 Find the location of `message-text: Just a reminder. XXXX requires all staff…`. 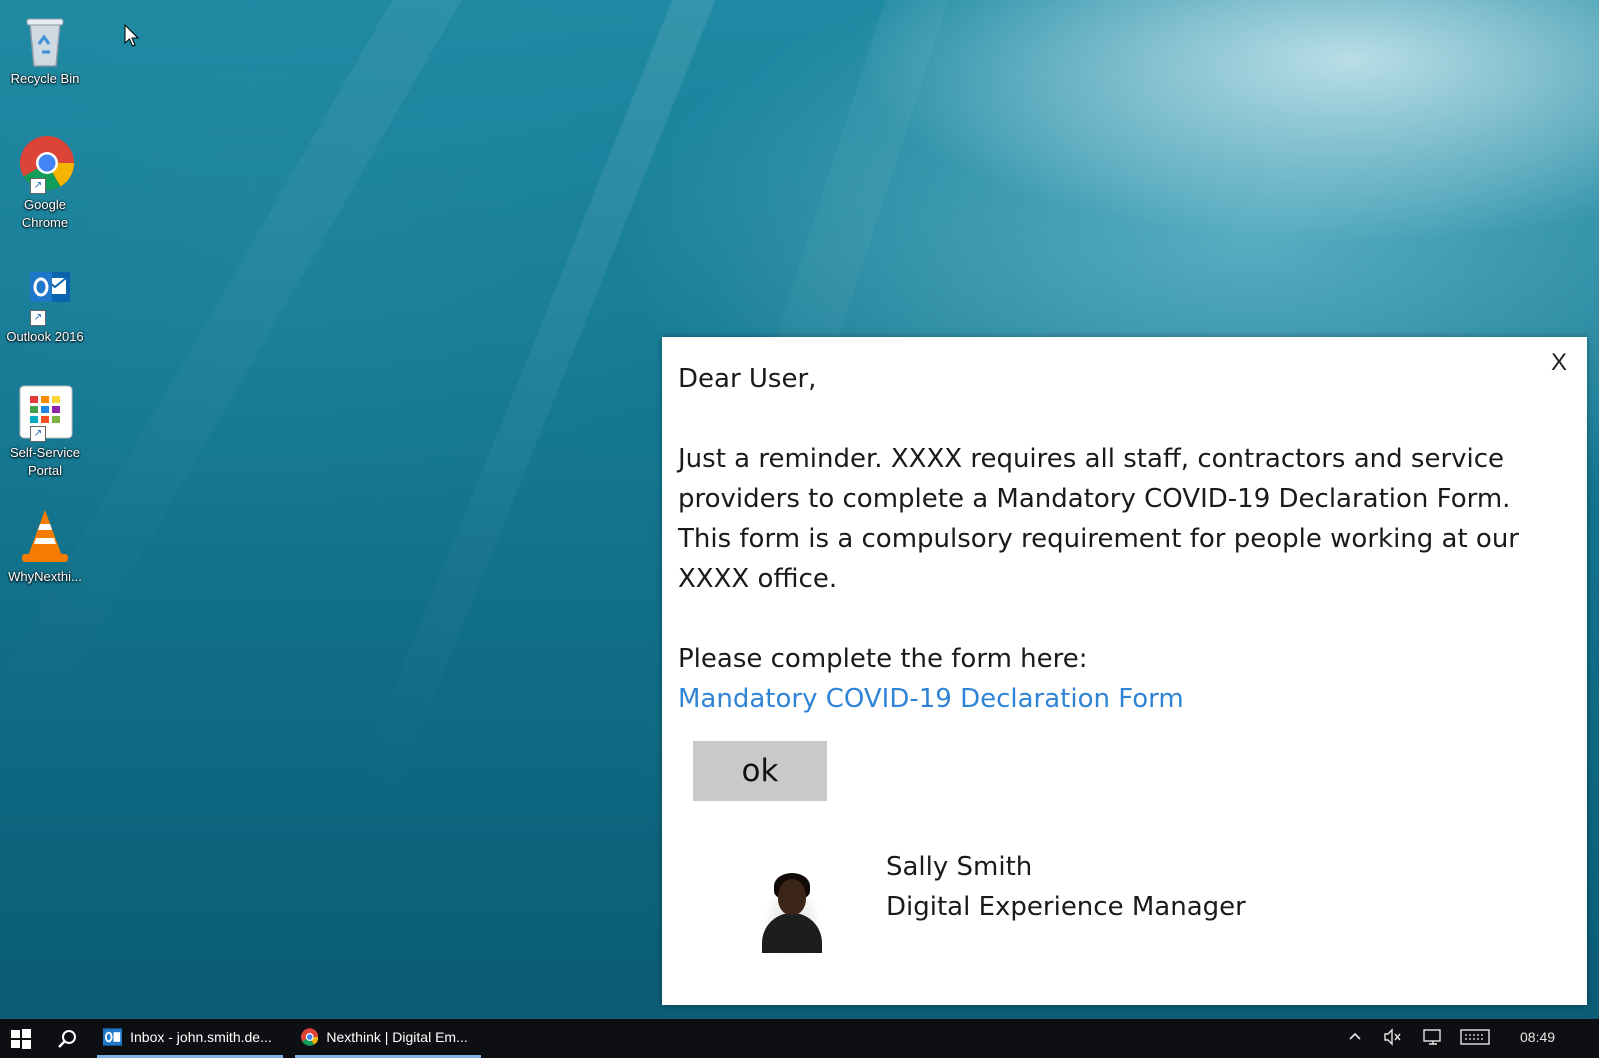

message-text: Just a reminder. XXXX requires all staff… is located at coordinates (1099, 519).